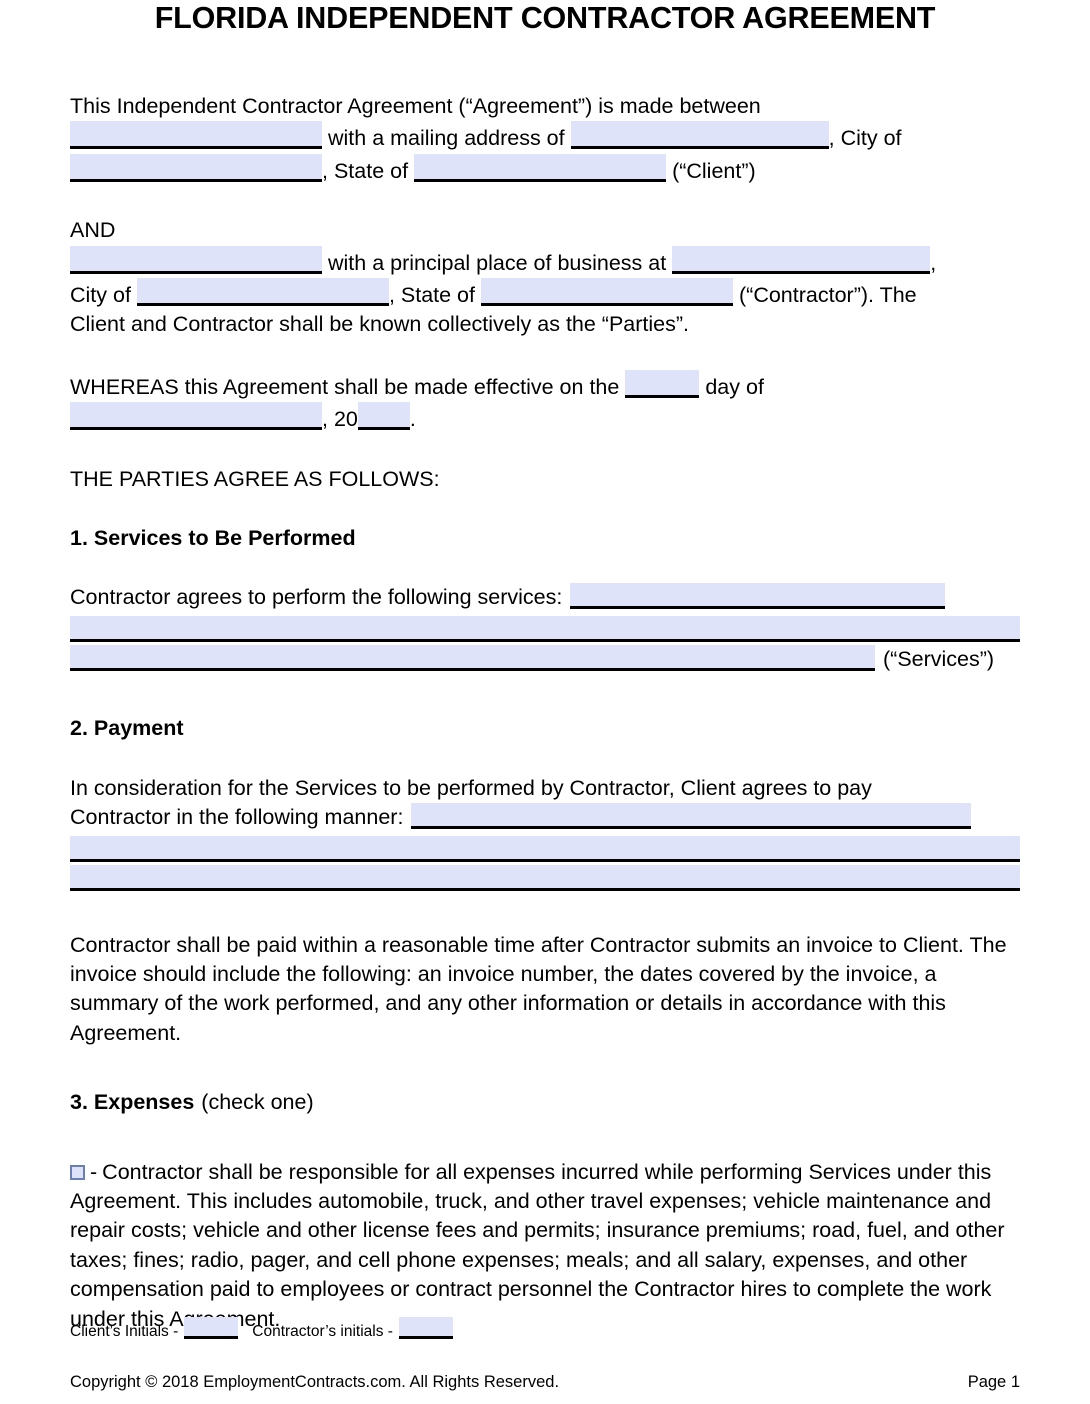 Image resolution: width=1090 pixels, height=1404 pixels. What do you see at coordinates (545, 418) in the screenshot?
I see `whereas-line-2: , 20.` at bounding box center [545, 418].